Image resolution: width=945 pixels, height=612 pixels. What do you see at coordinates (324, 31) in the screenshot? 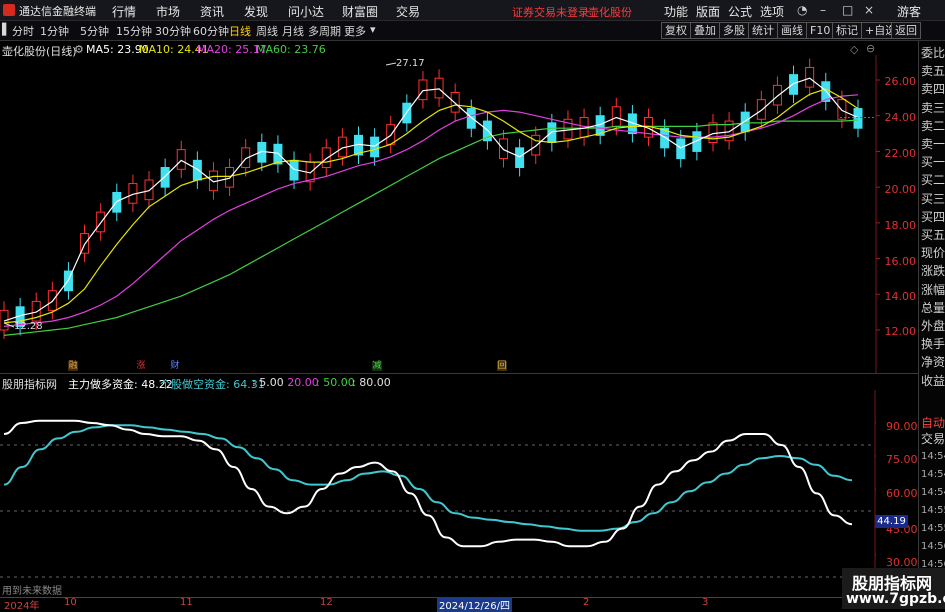
I see `period-multi: 多周期` at bounding box center [324, 31].